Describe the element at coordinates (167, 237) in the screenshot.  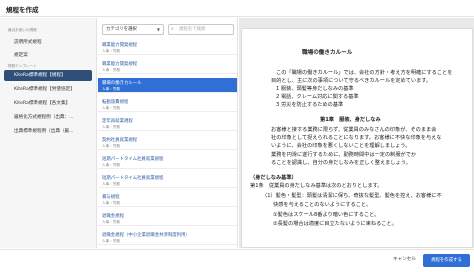
I see `list-item: 退職金規程（中小企業退職金共済制度利用） 人事・労務` at that location.